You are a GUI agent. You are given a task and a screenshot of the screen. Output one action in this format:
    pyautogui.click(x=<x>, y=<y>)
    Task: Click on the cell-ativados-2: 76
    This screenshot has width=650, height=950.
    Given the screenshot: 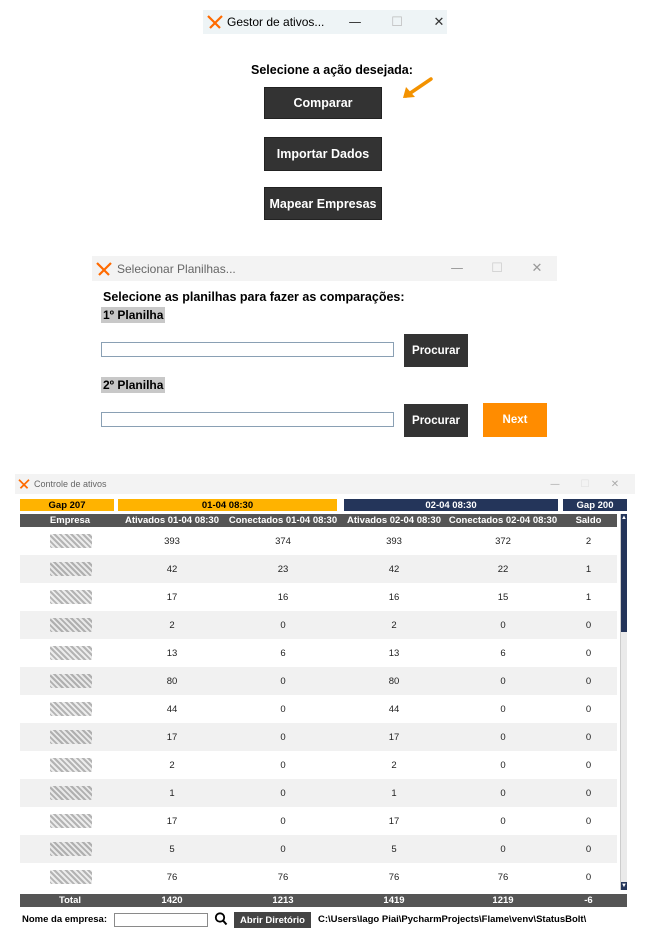 What is the action you would take?
    pyautogui.click(x=394, y=877)
    